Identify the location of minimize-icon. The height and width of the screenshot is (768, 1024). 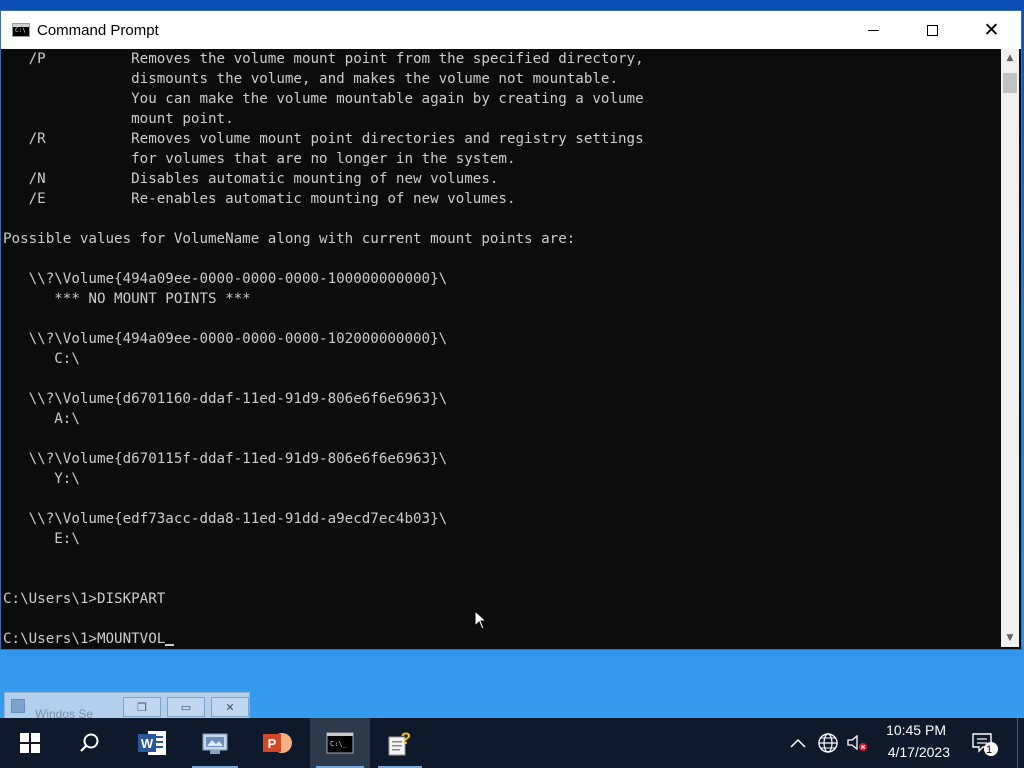
(873, 30).